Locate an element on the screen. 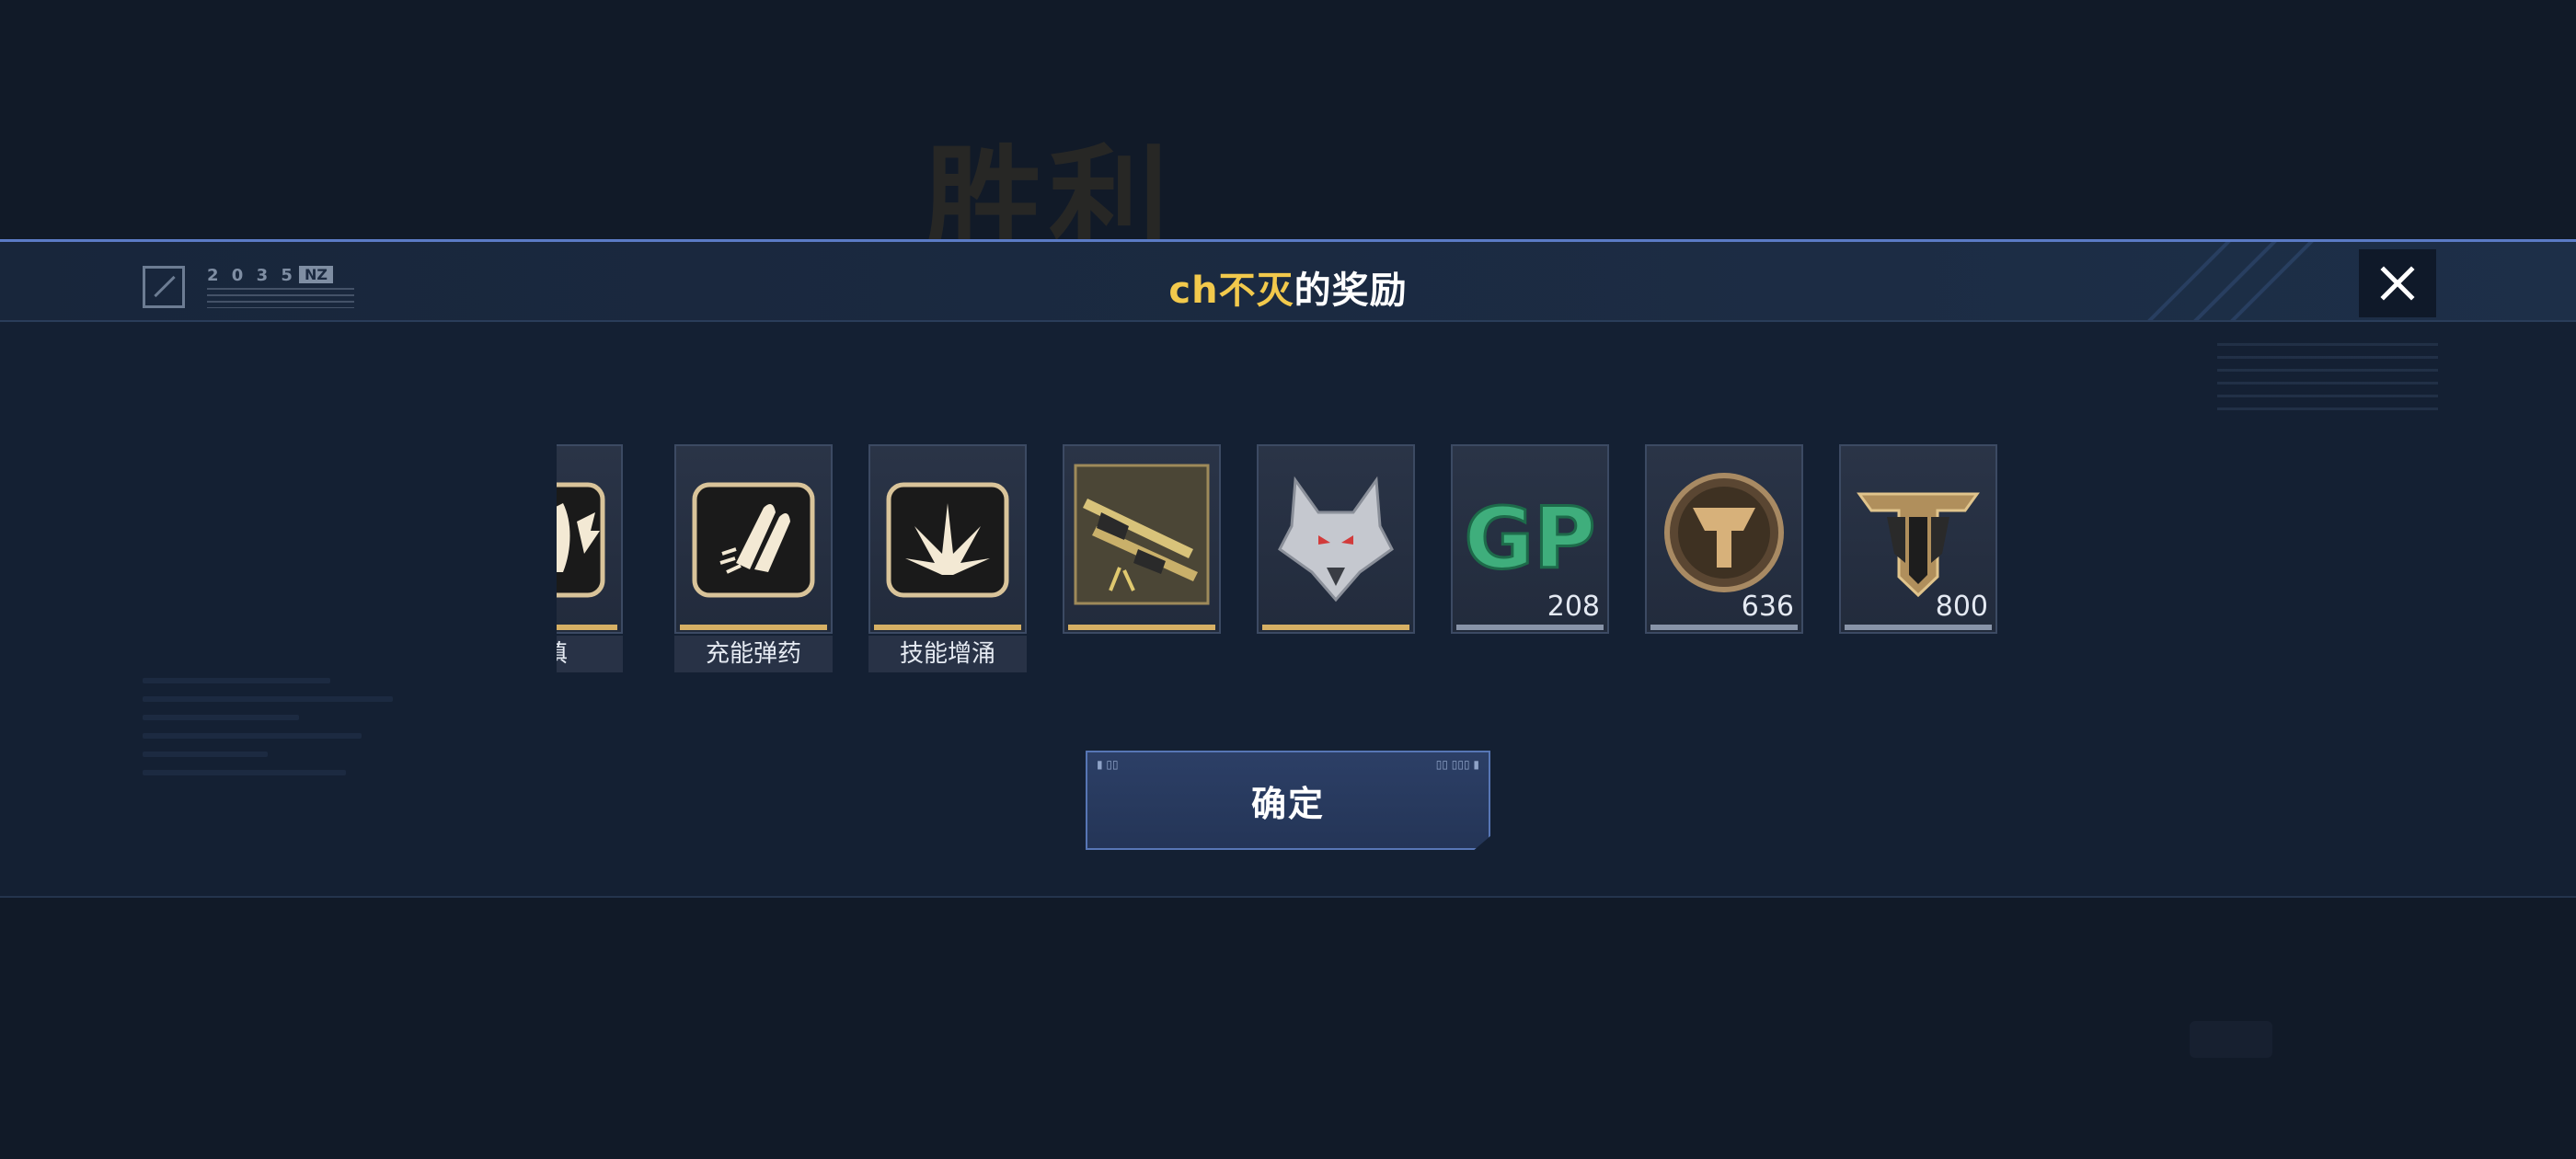  modal-header: 2 0 3 5 - NZ ch不灭的奖励 is located at coordinates (1288, 282).